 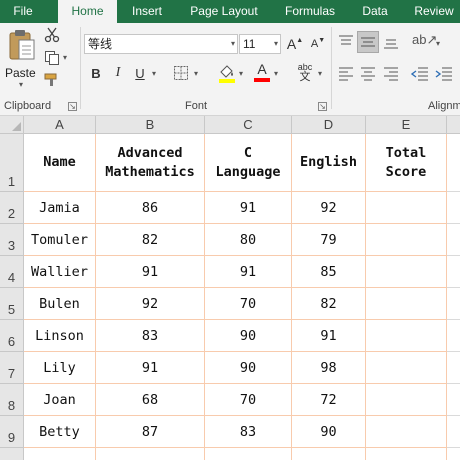 What do you see at coordinates (72, 106) in the screenshot?
I see `clipboard-launcher-icon: ↘` at bounding box center [72, 106].